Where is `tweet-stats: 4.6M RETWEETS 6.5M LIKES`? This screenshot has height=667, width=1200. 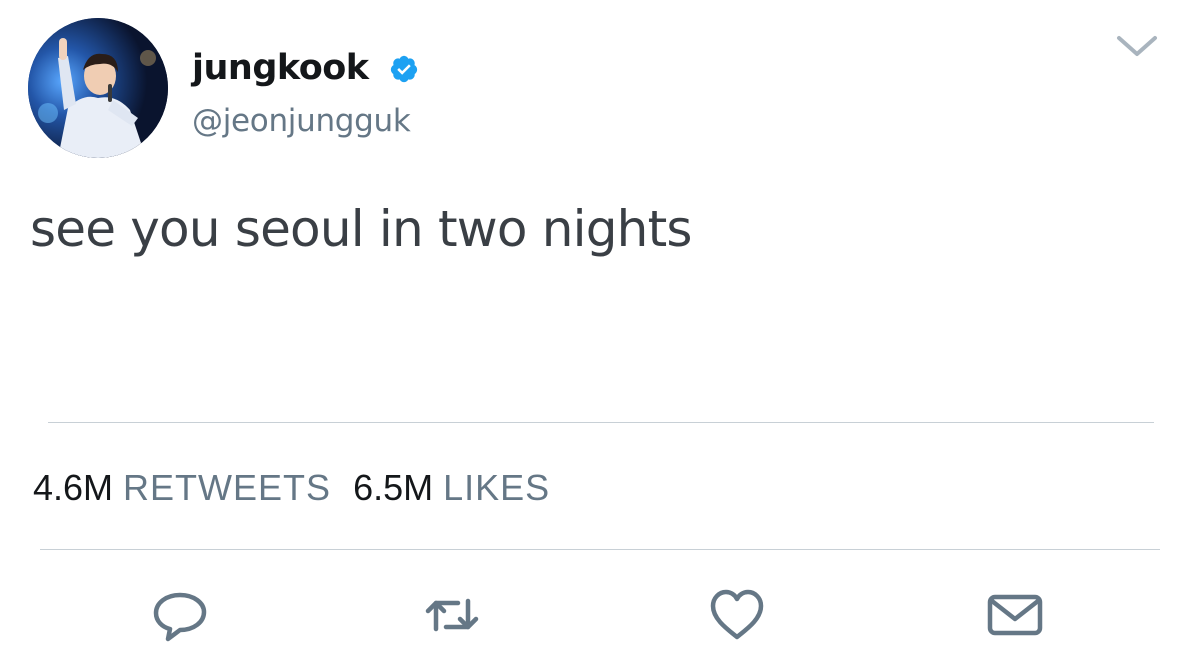
tweet-stats: 4.6M RETWEETS 6.5M LIKES is located at coordinates (291, 488).